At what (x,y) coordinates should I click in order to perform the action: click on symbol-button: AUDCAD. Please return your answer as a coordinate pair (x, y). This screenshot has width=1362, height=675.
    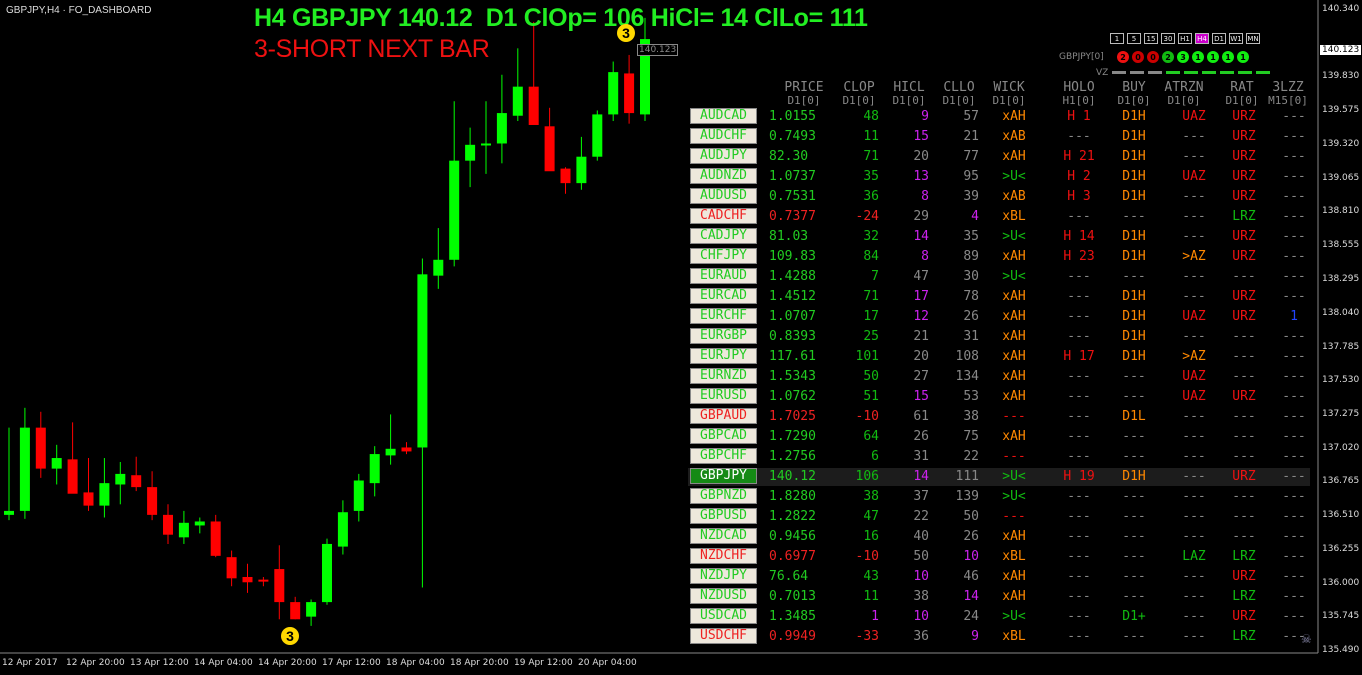
    Looking at the image, I should click on (723, 116).